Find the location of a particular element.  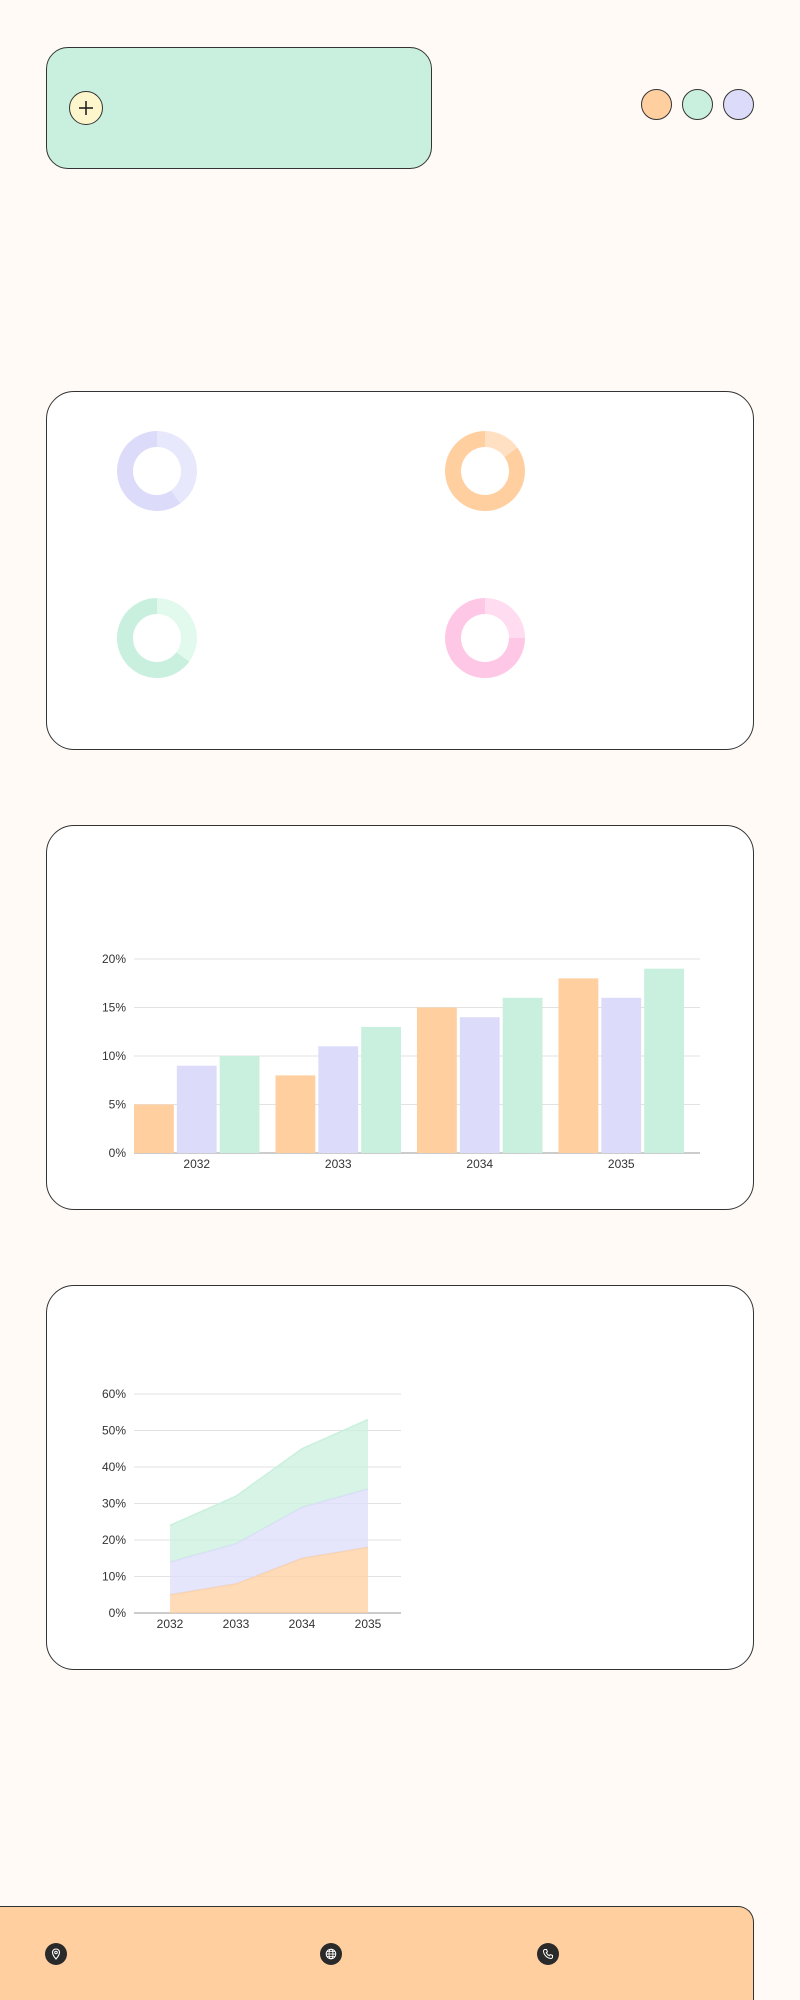

hero-card is located at coordinates (239, 108).